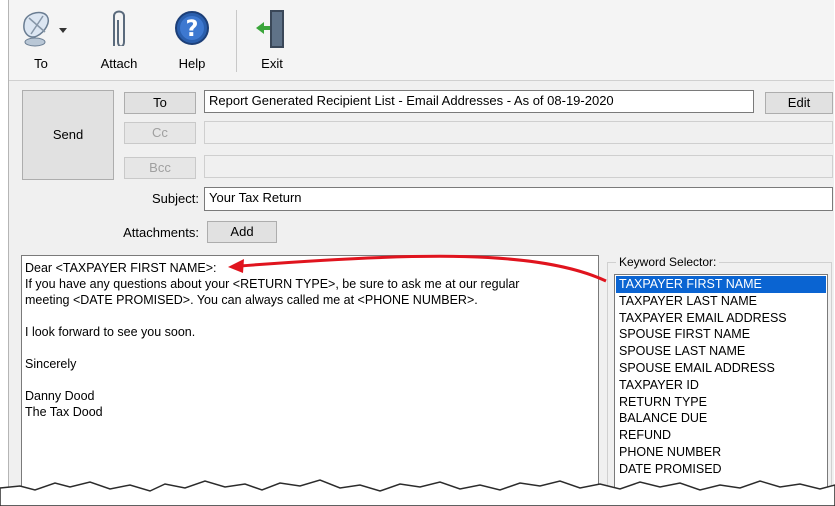  I want to click on cc-button: Cc, so click(160, 133).